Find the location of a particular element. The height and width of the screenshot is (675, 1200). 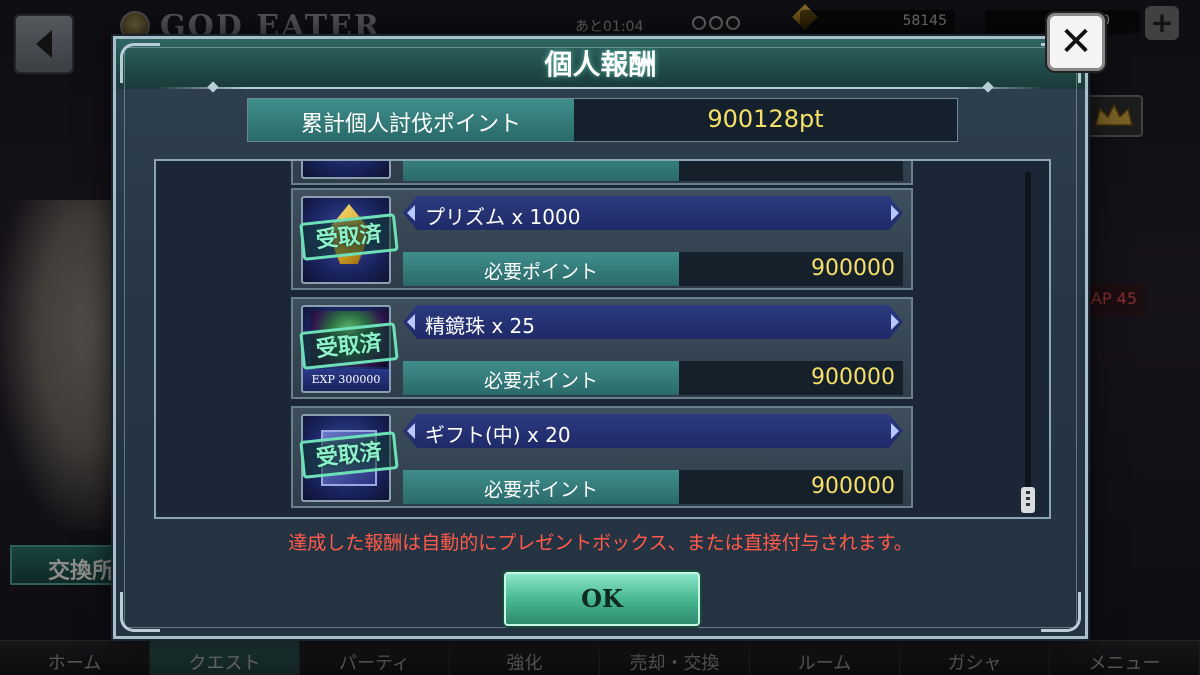

reward-item: 受取済 プリズム x 1000 必要ポイント 900000 is located at coordinates (602, 239).